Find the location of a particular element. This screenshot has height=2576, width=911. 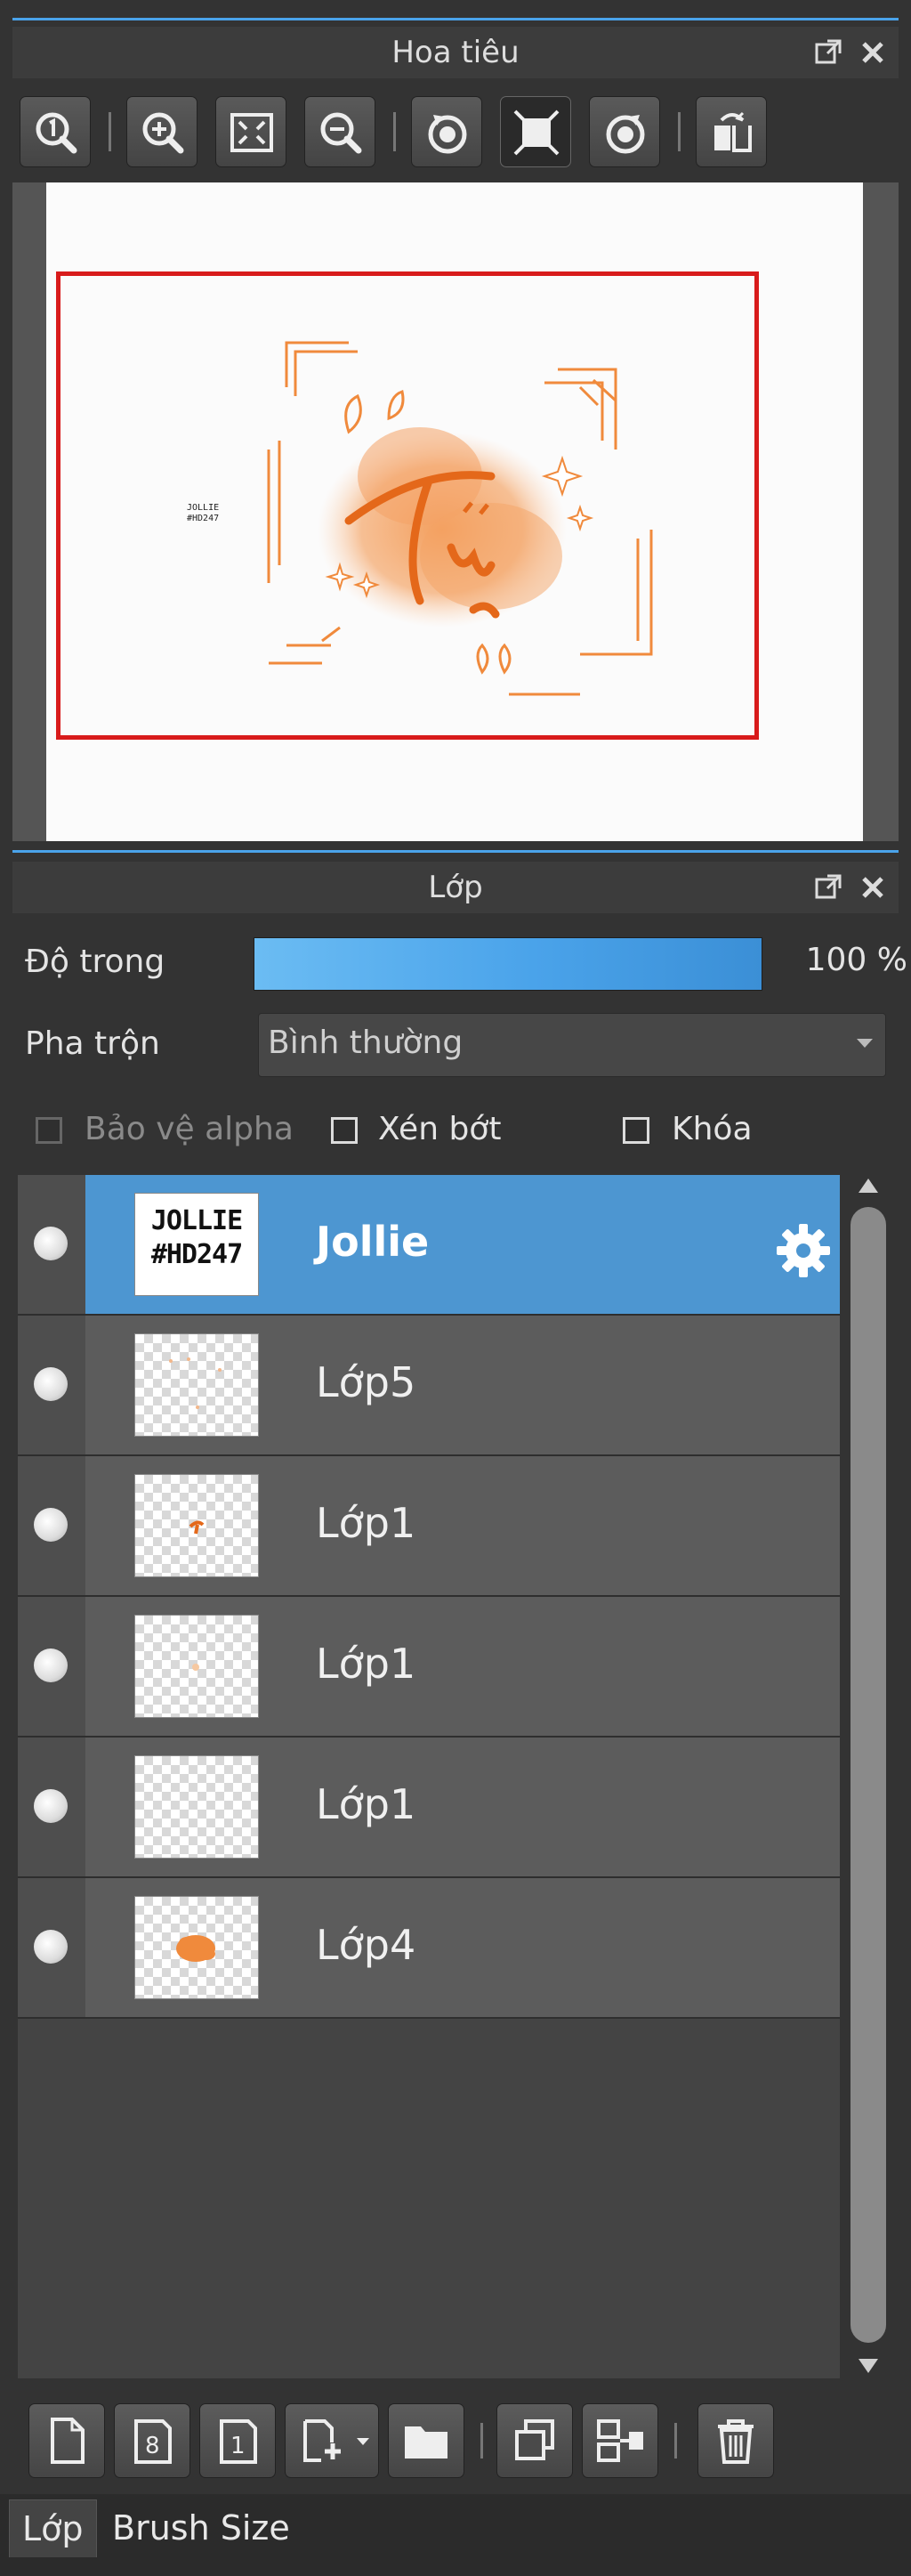

layer-thumbnail: JOLLIE #HD247 is located at coordinates (196, 1245).